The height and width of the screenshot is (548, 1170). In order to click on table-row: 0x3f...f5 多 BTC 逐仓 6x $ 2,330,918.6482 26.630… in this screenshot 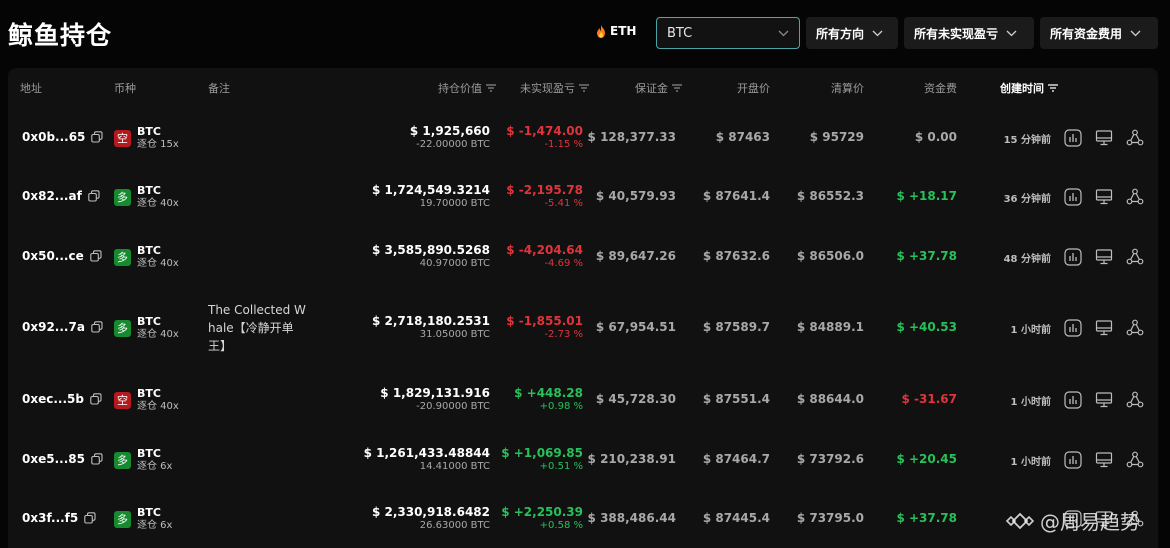, I will do `click(583, 518)`.